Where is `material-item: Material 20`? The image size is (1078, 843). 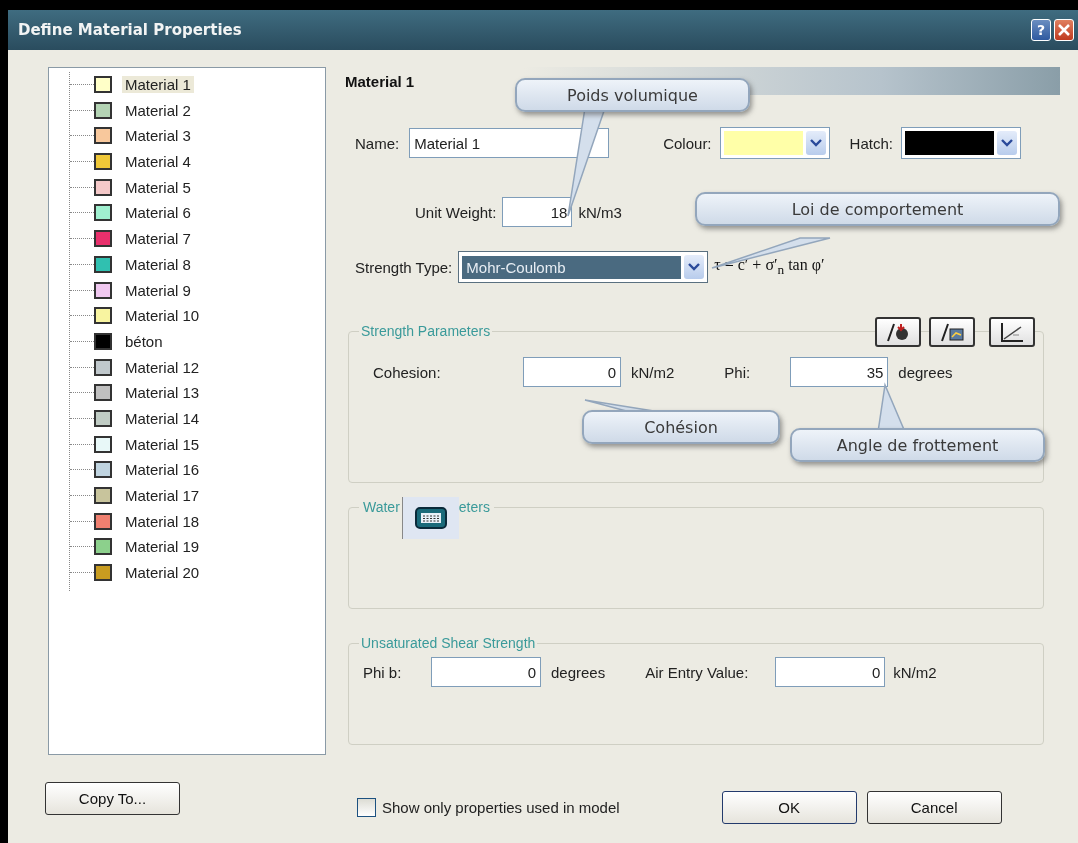 material-item: Material 20 is located at coordinates (162, 573).